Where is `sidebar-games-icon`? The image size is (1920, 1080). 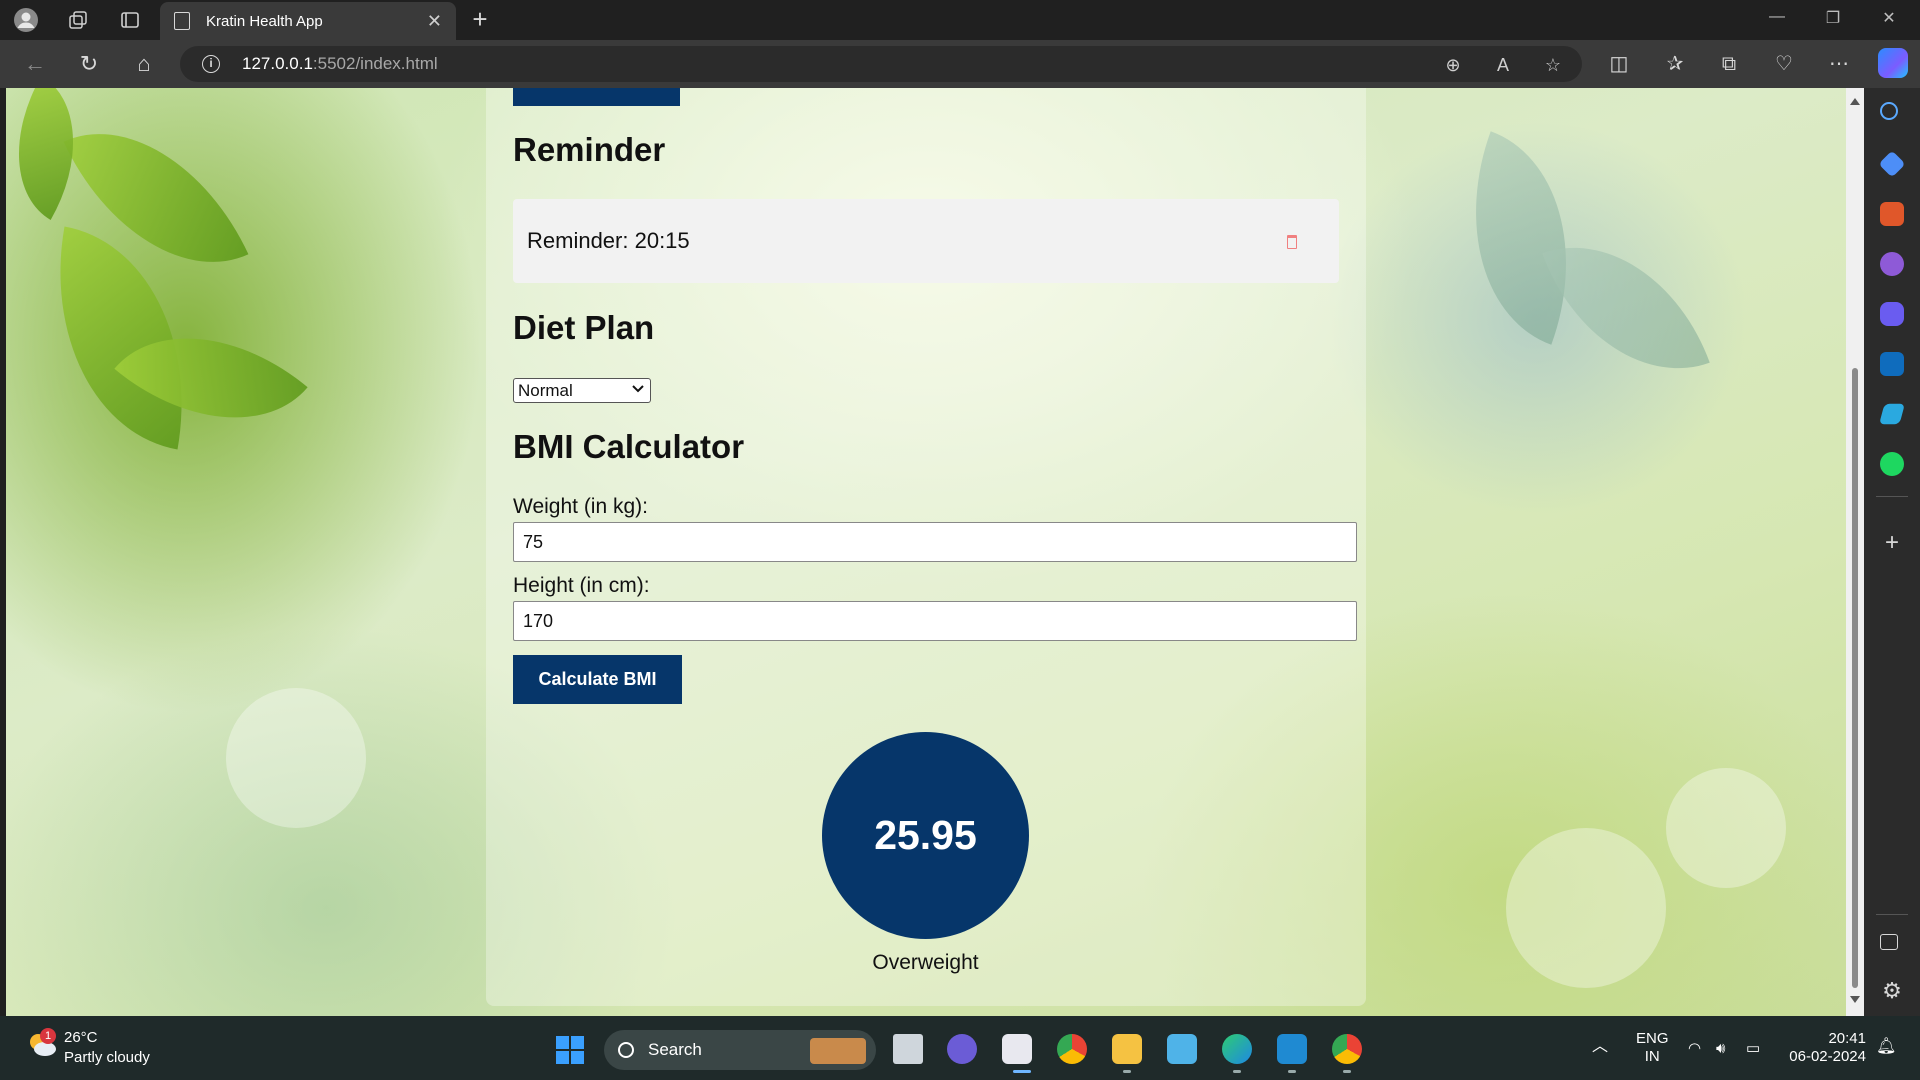
sidebar-games-icon is located at coordinates (1892, 264).